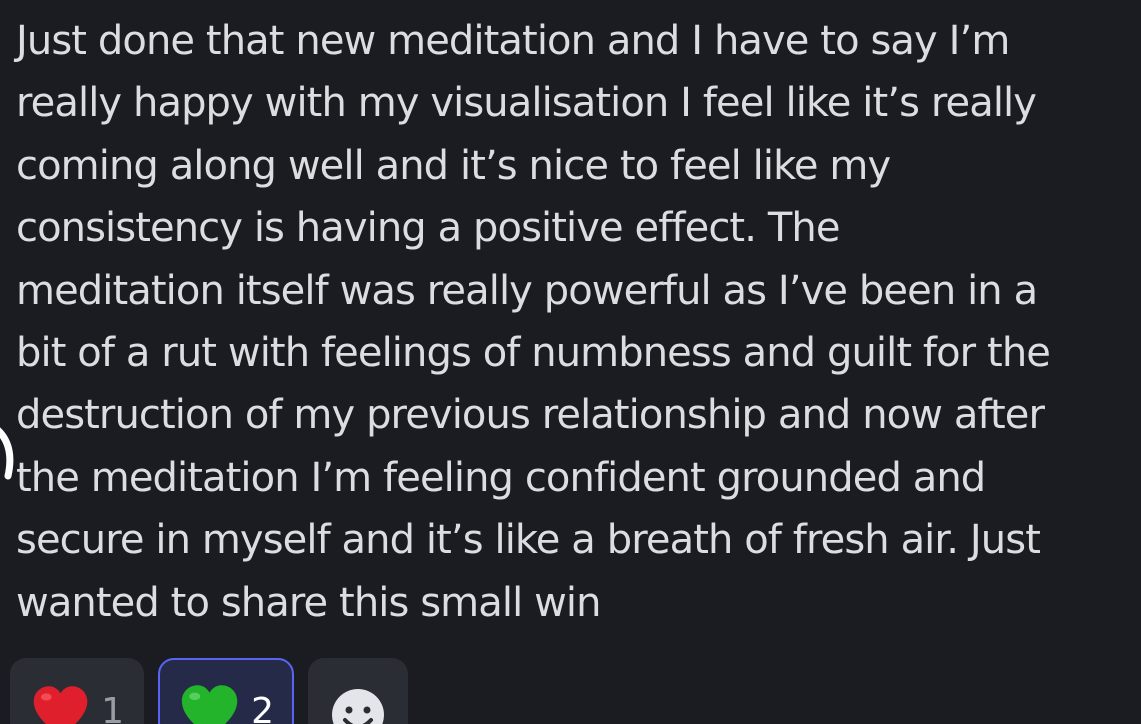 This screenshot has width=1141, height=724. What do you see at coordinates (112, 707) in the screenshot?
I see `reaction-count: 1` at bounding box center [112, 707].